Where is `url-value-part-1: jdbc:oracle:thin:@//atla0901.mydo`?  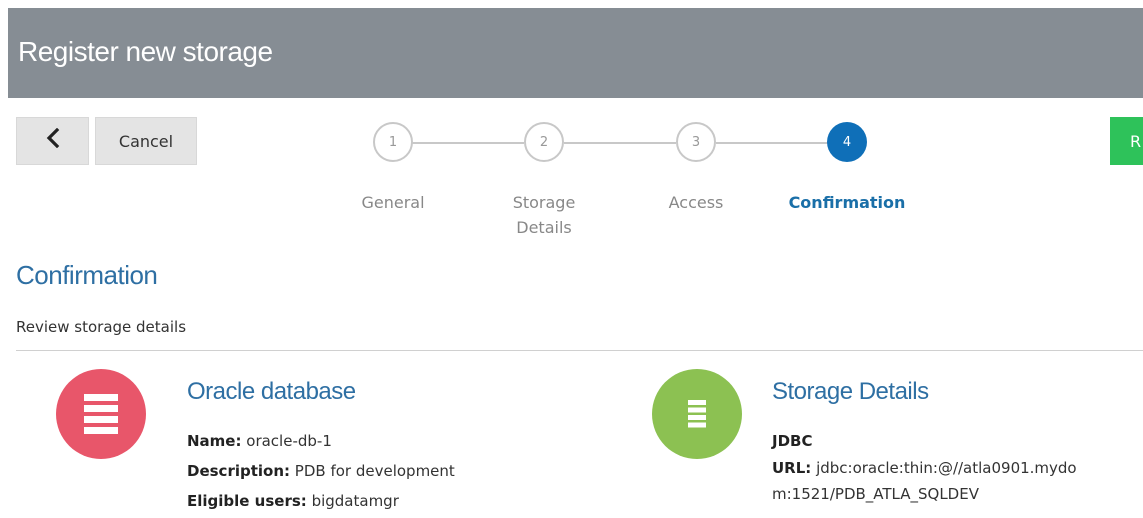 url-value-part-1: jdbc:oracle:thin:@//atla0901.mydo is located at coordinates (946, 468).